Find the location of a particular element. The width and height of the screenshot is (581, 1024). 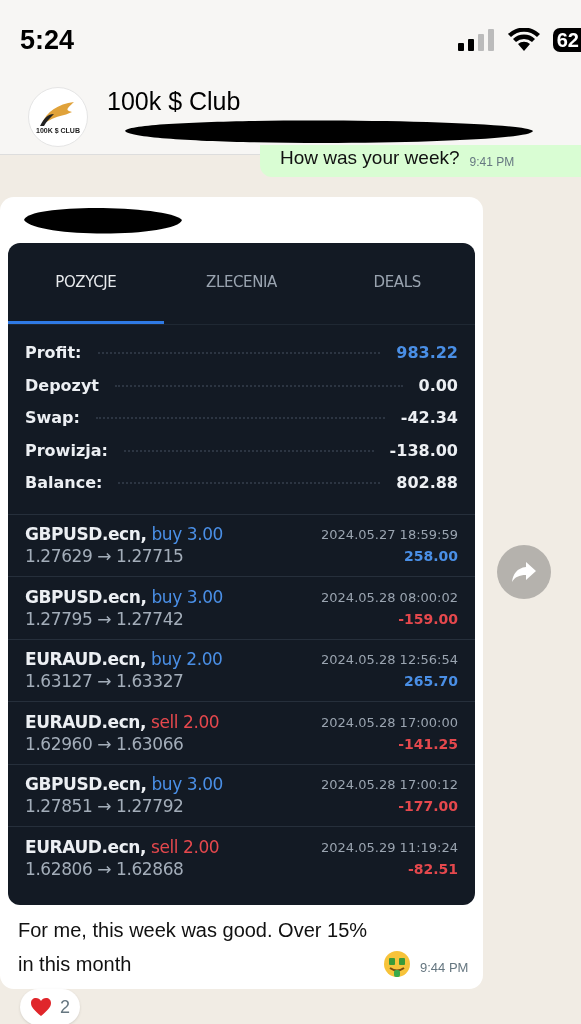

heart-icon is located at coordinates (41, 1007).